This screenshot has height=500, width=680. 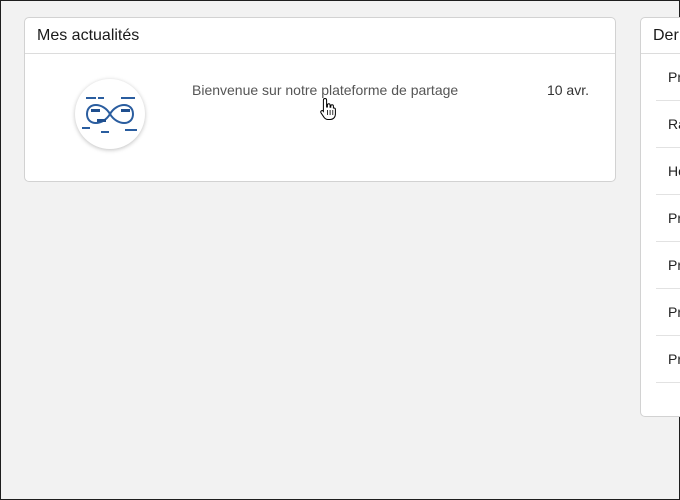 I want to click on infinity-diagram-icon, so click(x=109, y=115).